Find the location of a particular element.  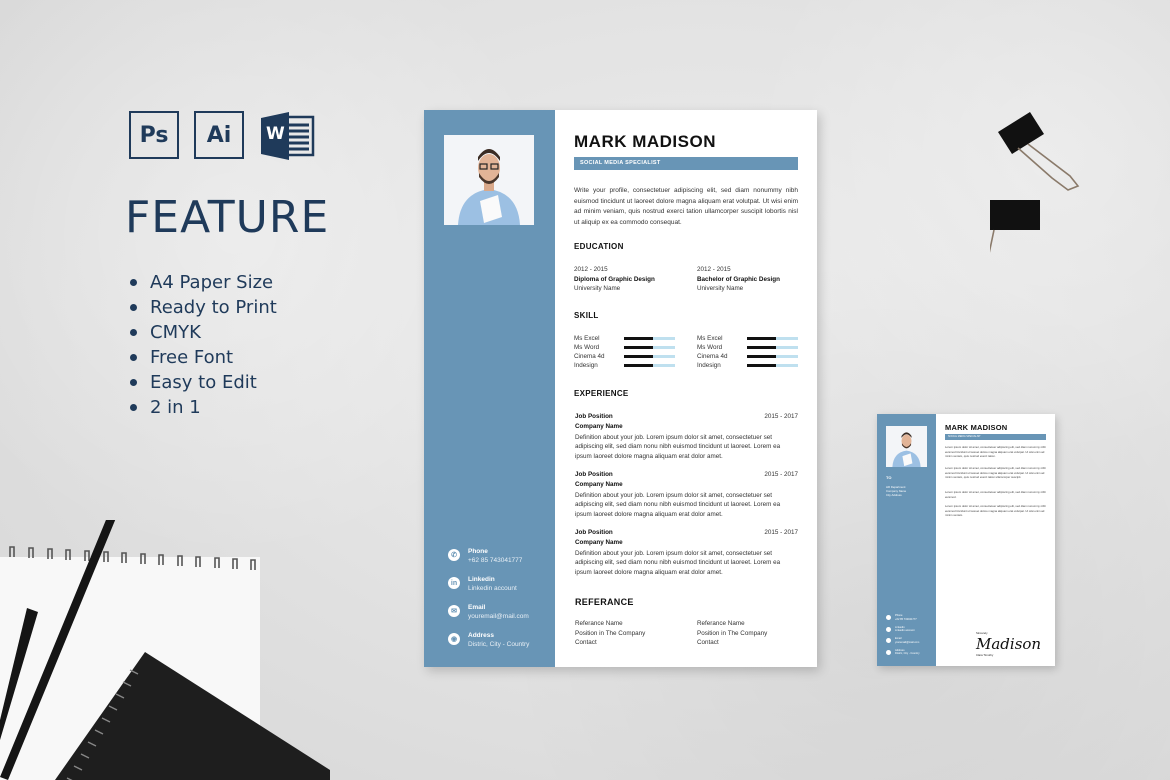

contact-email: ✉ Email youremail@mail.com is located at coordinates (488, 617).